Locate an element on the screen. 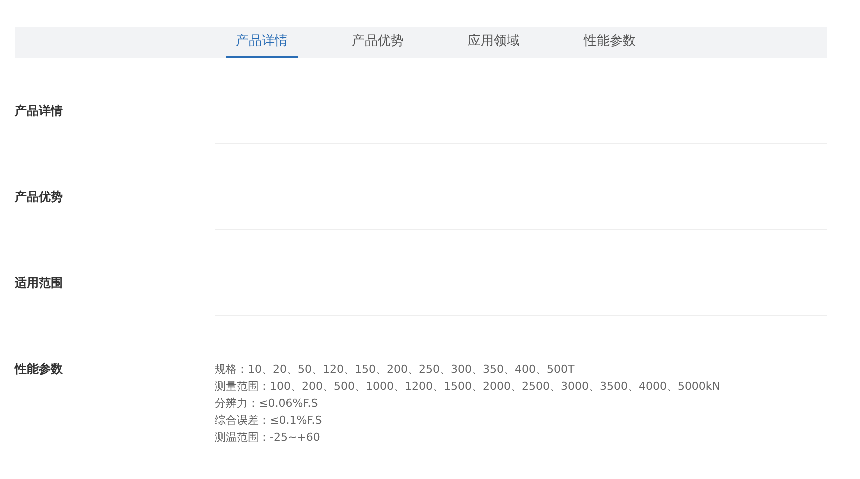 The height and width of the screenshot is (479, 860). tab: 产品优势 is located at coordinates (378, 42).